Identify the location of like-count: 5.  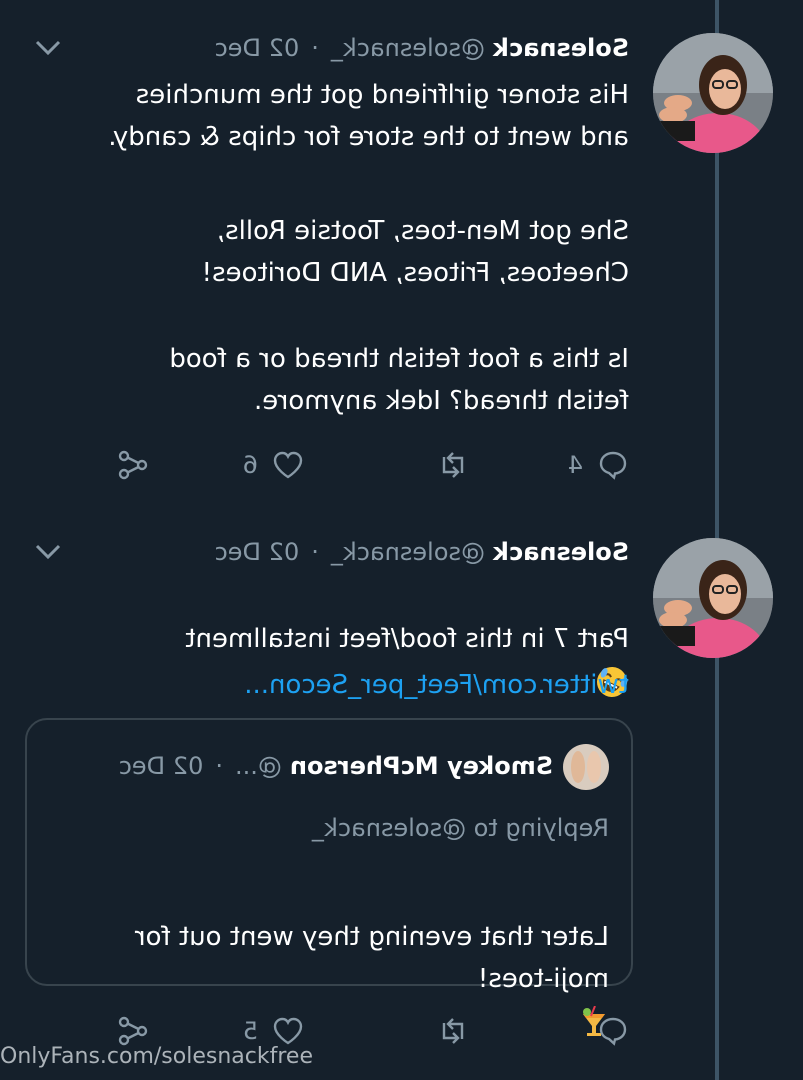
(250, 1031).